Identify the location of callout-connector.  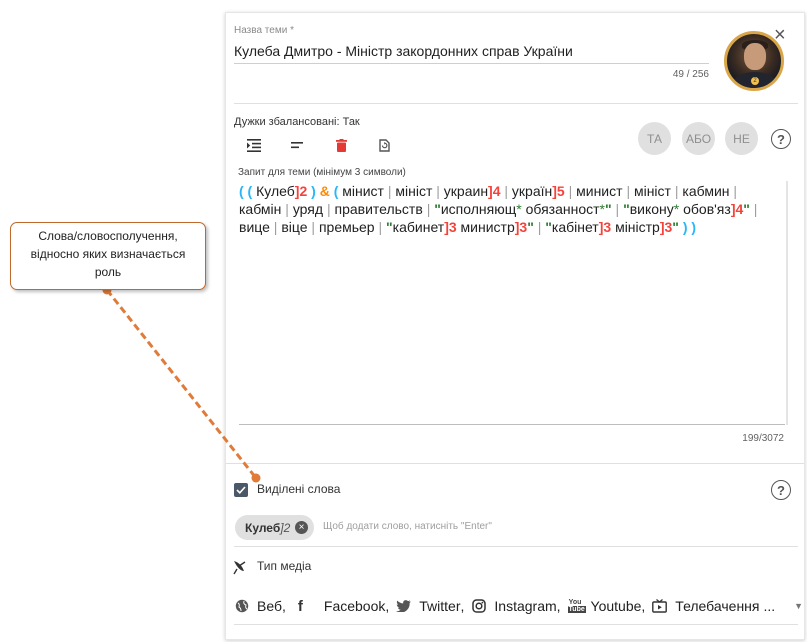
(181, 384).